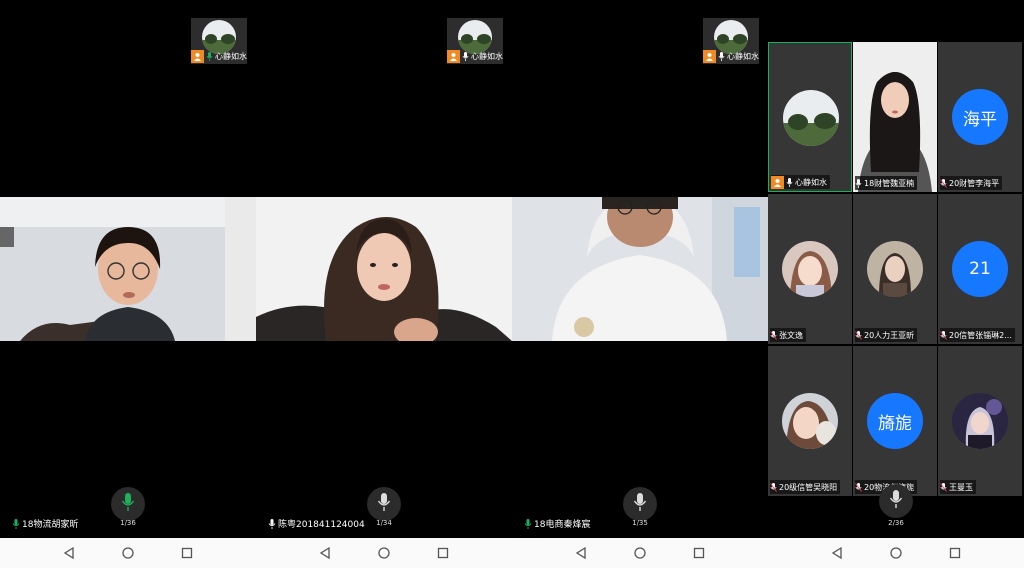 This screenshot has width=1024, height=568. Describe the element at coordinates (889, 183) in the screenshot. I see `participant-name: 18财管魏亚楠` at that location.